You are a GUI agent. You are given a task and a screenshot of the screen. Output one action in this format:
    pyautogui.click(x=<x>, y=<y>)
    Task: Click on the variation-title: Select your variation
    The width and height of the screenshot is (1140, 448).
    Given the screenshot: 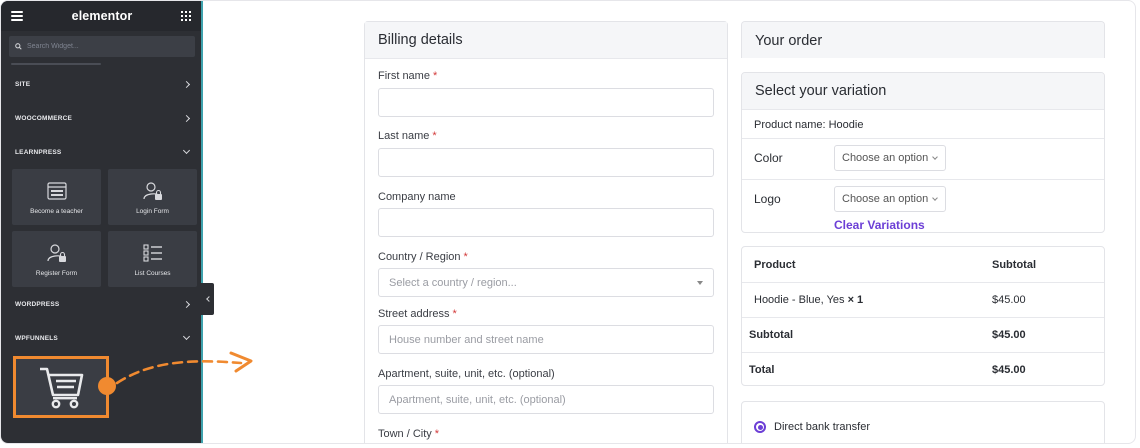 What is the action you would take?
    pyautogui.click(x=923, y=91)
    